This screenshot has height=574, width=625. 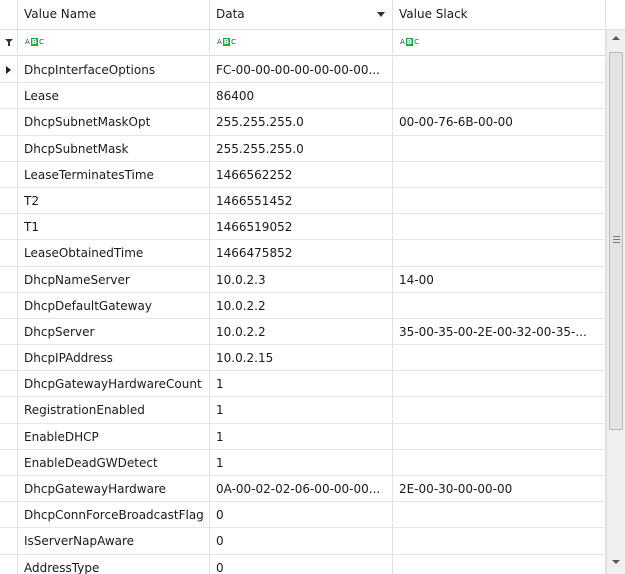 What do you see at coordinates (114, 331) in the screenshot?
I see `cell-value-name: DhcpServer` at bounding box center [114, 331].